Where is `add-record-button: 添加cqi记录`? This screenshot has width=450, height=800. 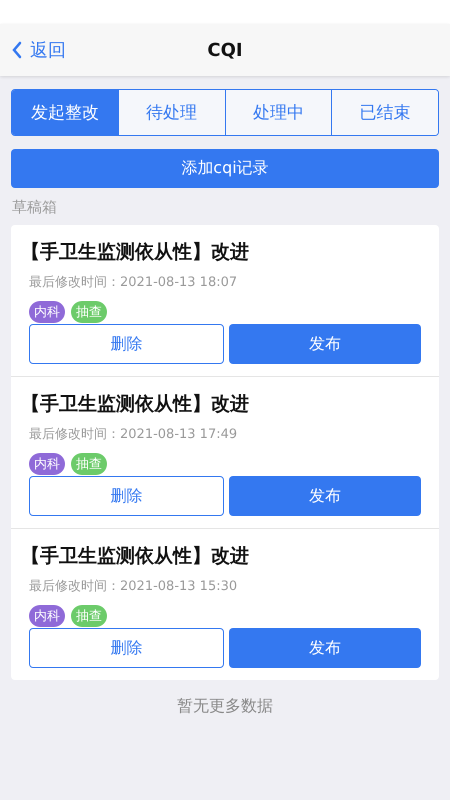
add-record-button: 添加cqi记录 is located at coordinates (225, 168).